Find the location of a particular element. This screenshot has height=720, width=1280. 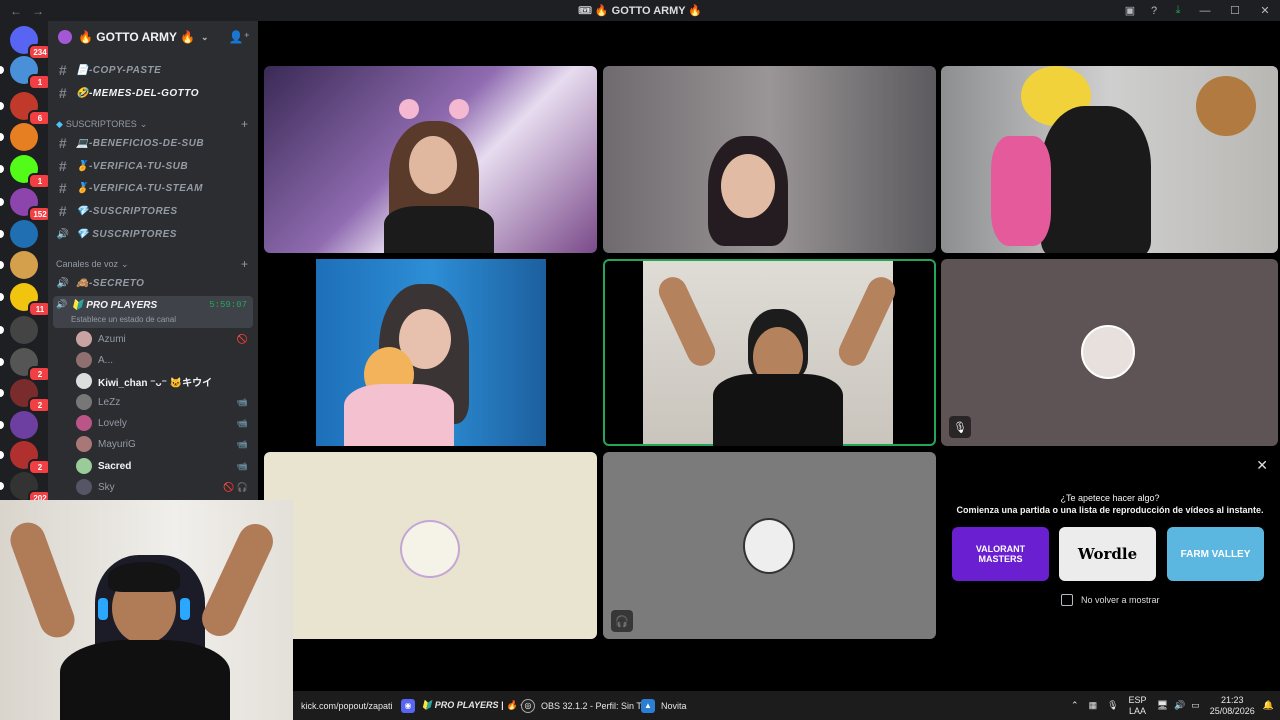

video-tile-avatar is located at coordinates (430, 545).